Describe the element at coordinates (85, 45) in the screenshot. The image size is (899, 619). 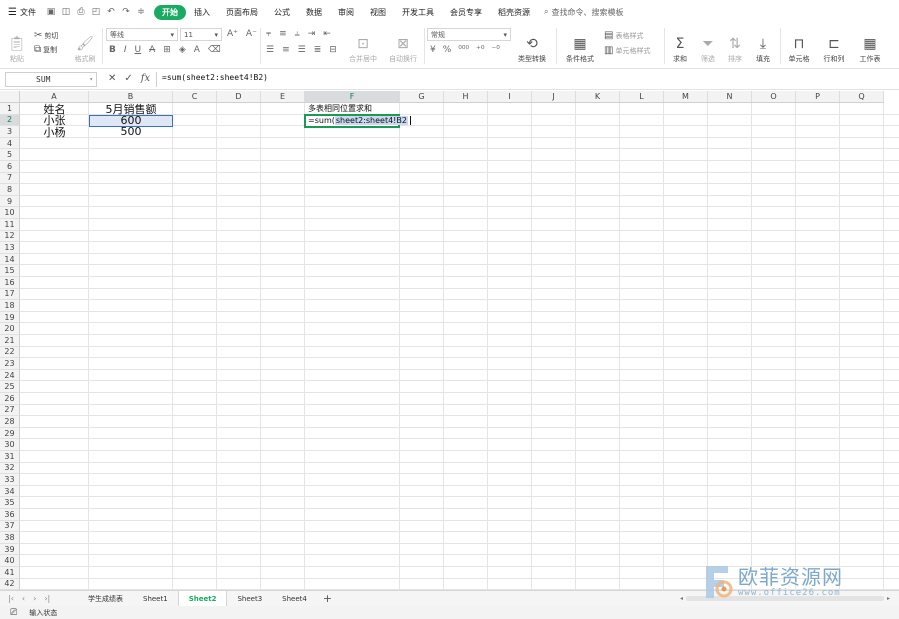
I see `format-painter-button: 🖌︎ 格式刷` at that location.